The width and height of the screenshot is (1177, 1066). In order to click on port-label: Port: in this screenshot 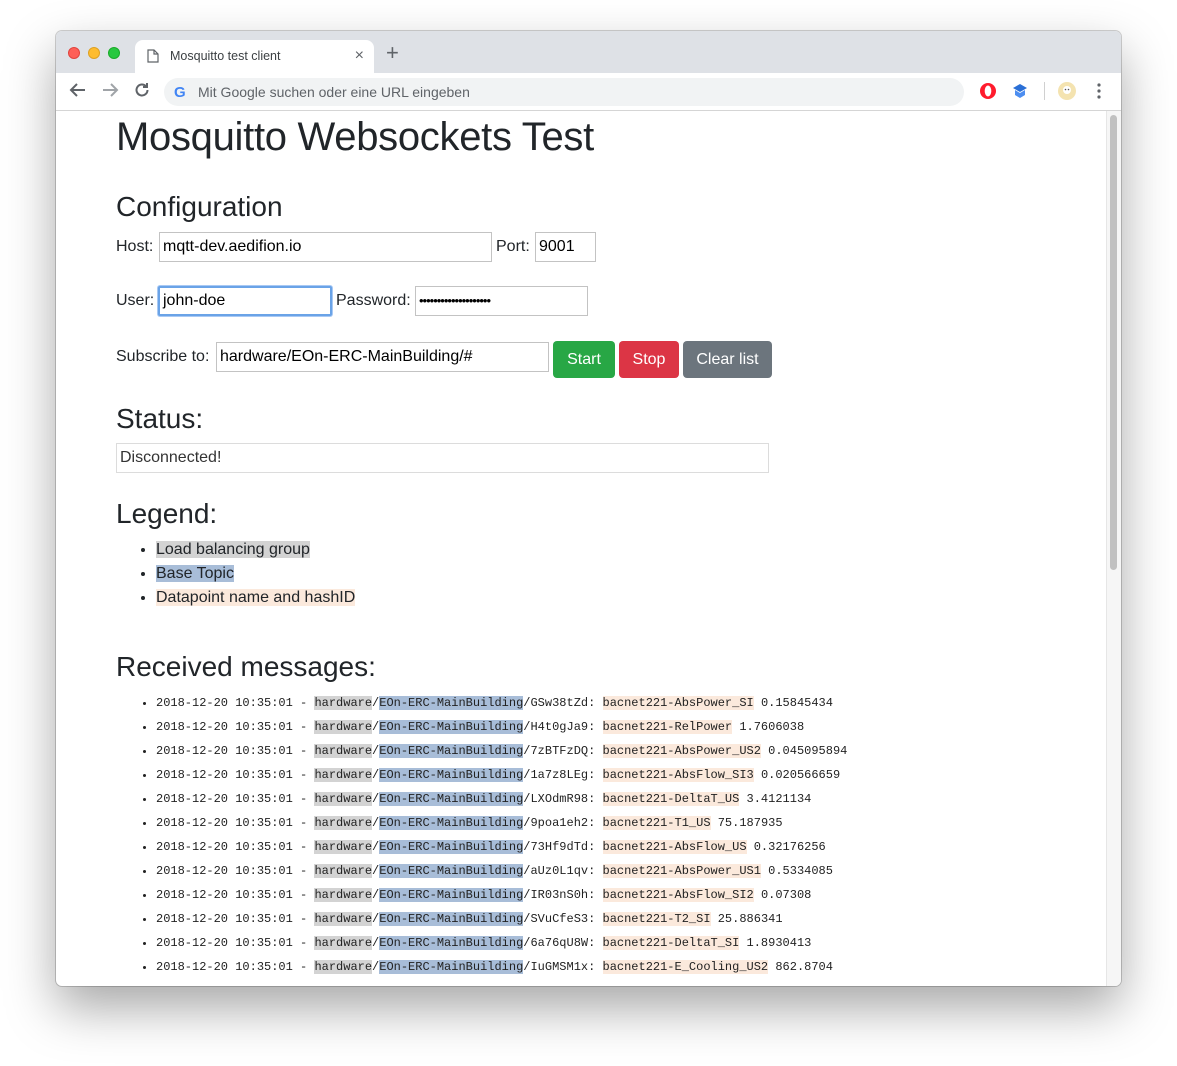, I will do `click(513, 246)`.